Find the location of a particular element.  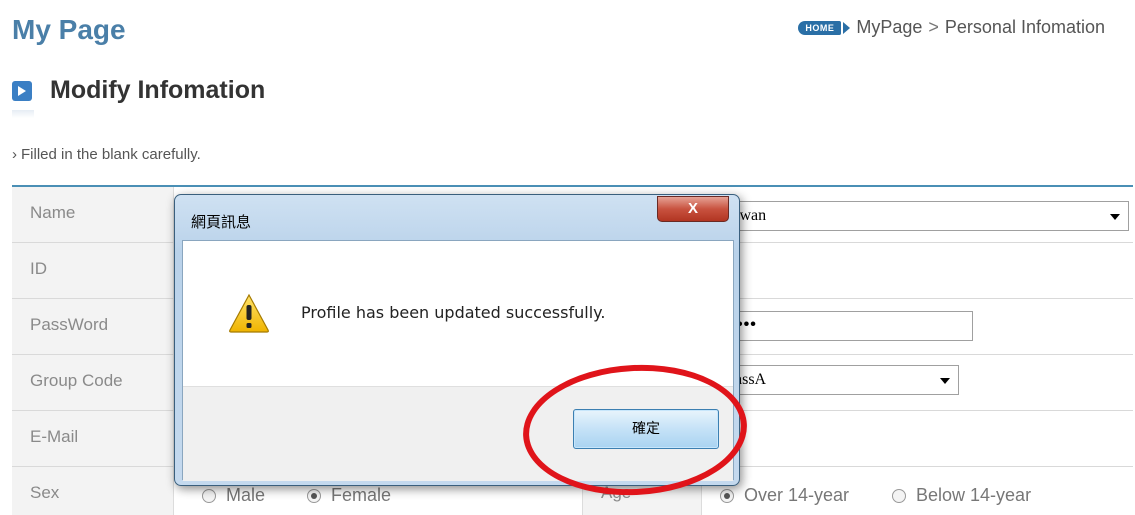

id-label: ID is located at coordinates (93, 270).